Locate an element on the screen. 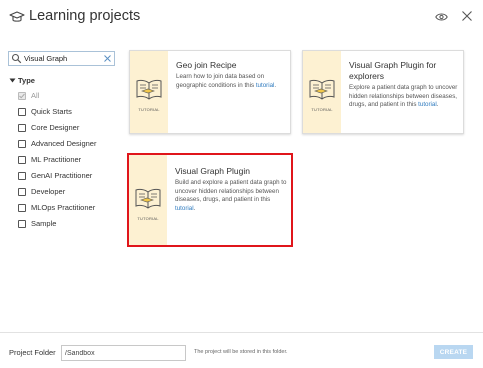 The width and height of the screenshot is (483, 368). create-button: CREATE is located at coordinates (453, 352).